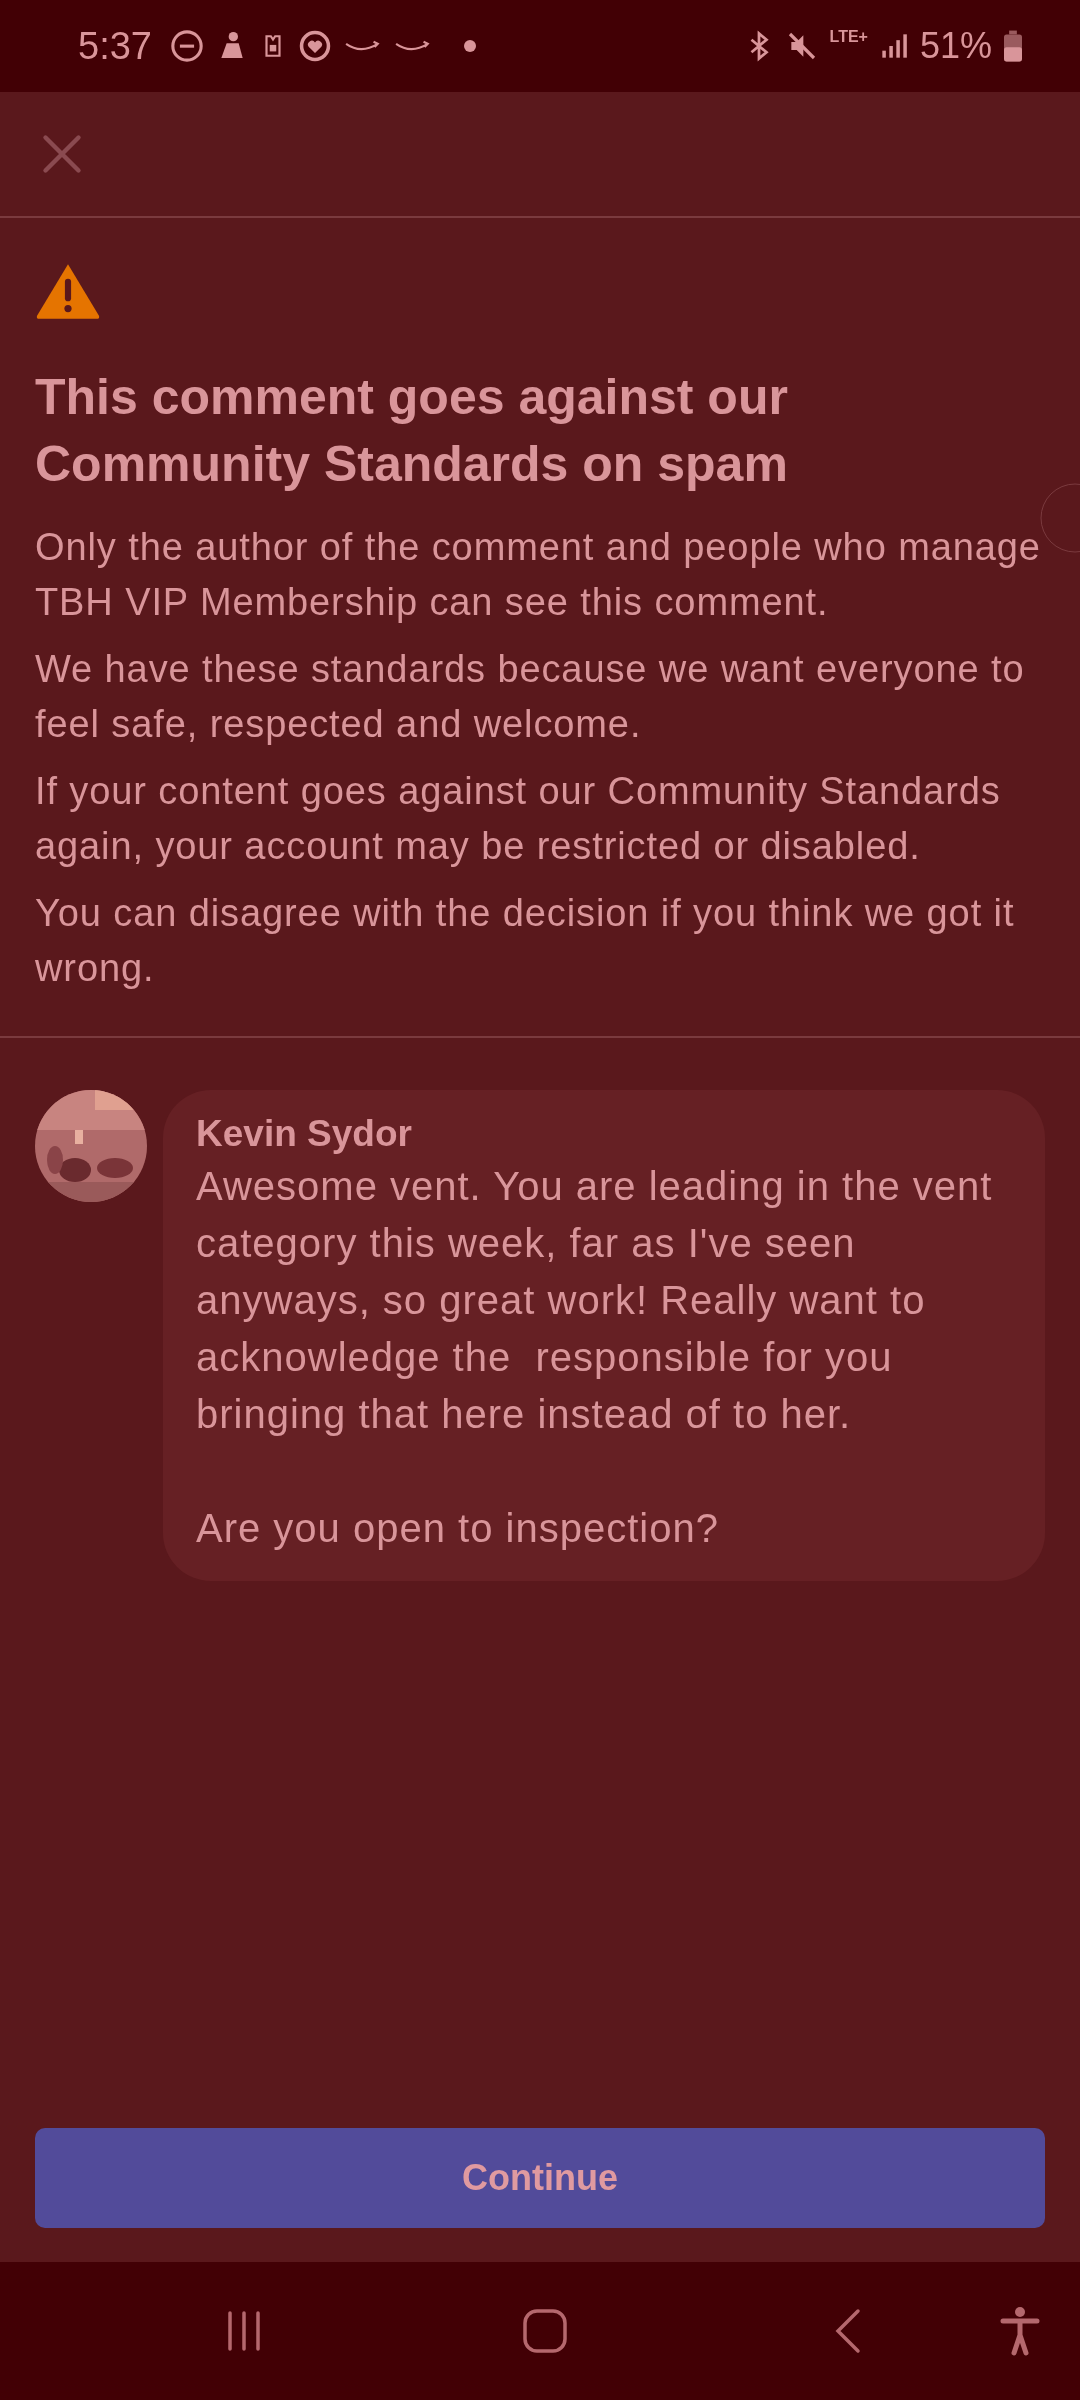 This screenshot has width=1080, height=2400. Describe the element at coordinates (304, 1134) in the screenshot. I see `comment-author: Kevin Sydor` at that location.